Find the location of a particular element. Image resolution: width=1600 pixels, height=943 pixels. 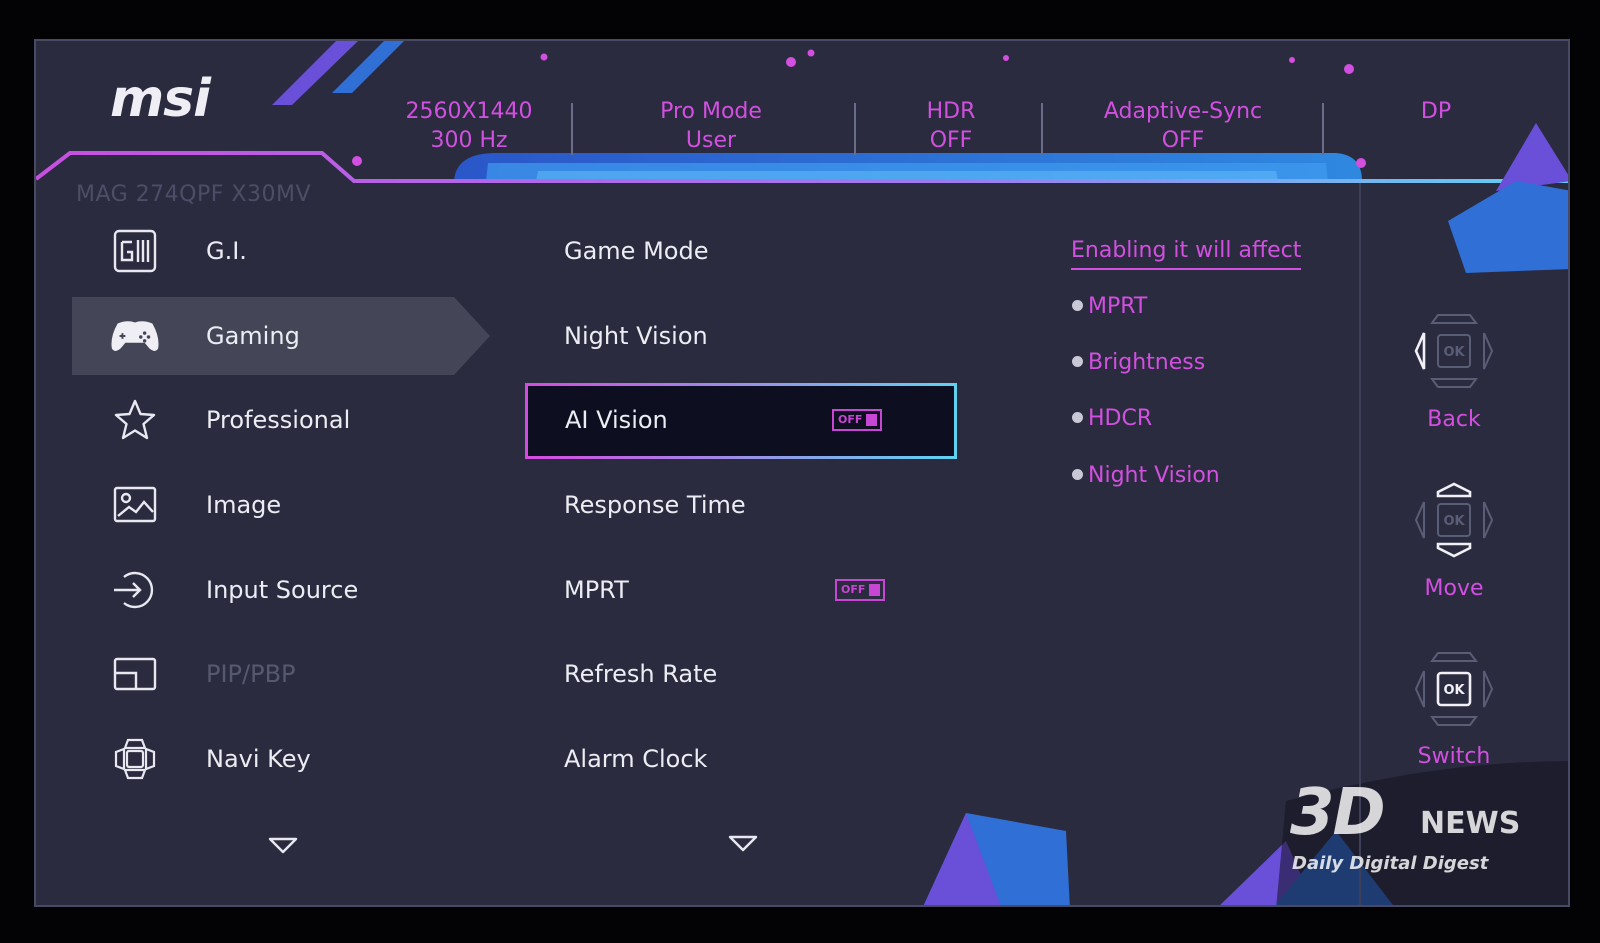

joystick-switch-icon: OK is located at coordinates (1454, 689).